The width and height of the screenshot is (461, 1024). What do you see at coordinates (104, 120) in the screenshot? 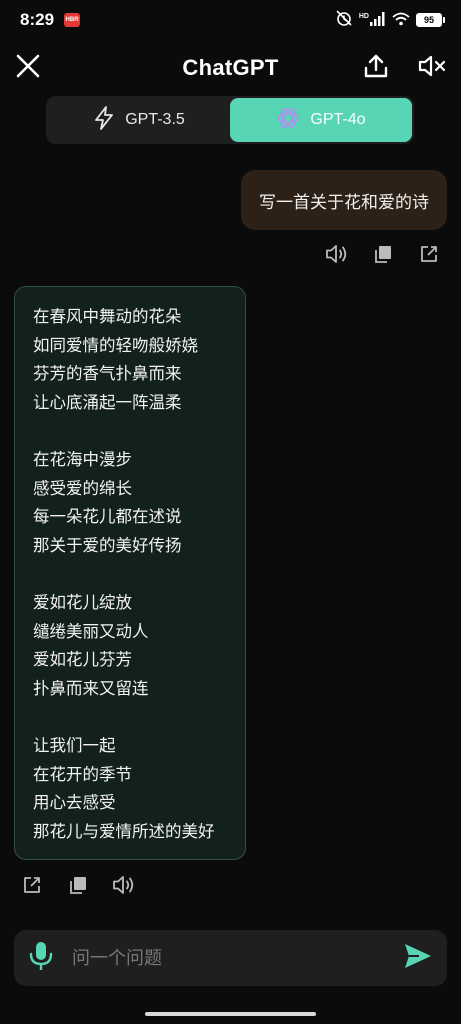
I see `lightning-icon` at bounding box center [104, 120].